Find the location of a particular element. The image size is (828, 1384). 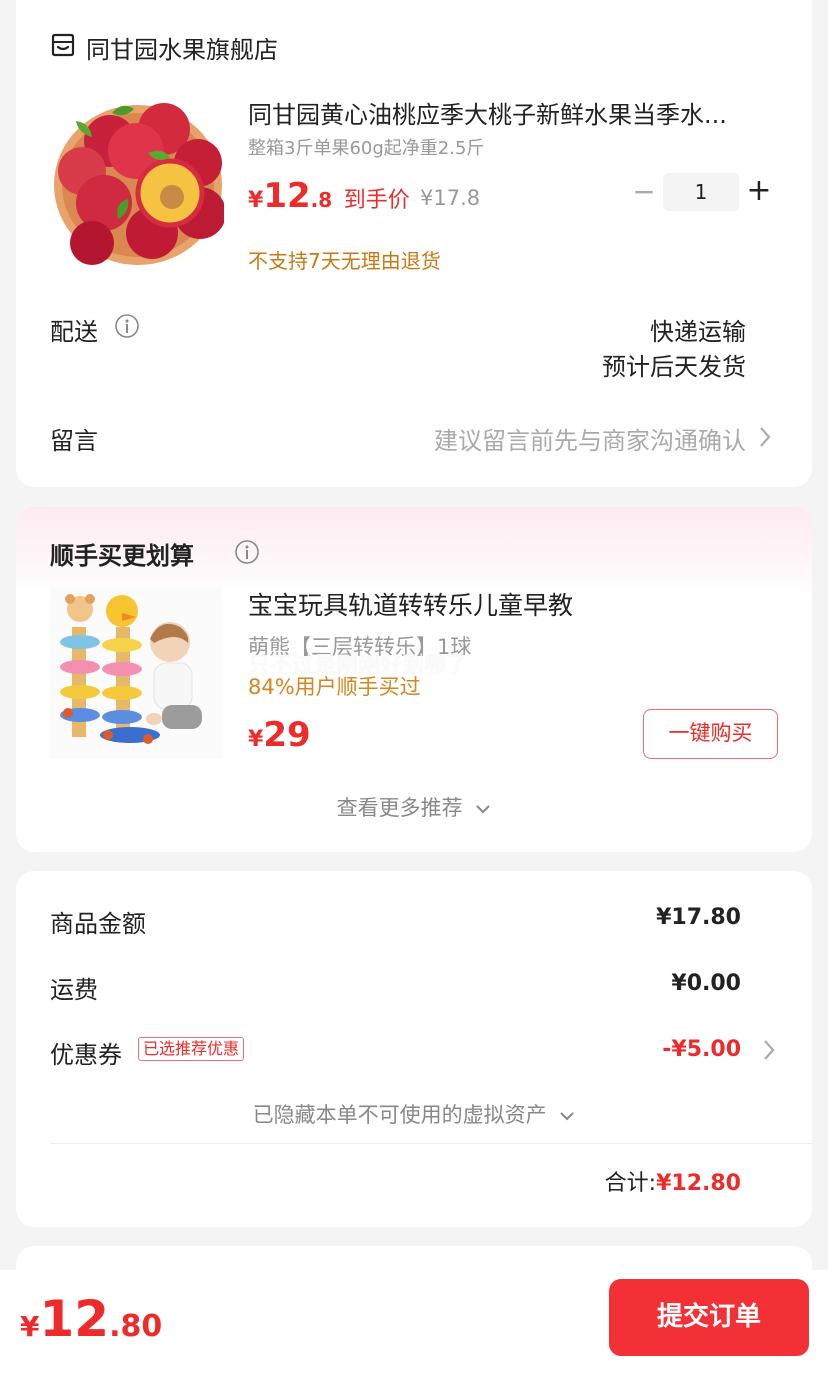

coupon-label: 优惠券 is located at coordinates (86, 1055).